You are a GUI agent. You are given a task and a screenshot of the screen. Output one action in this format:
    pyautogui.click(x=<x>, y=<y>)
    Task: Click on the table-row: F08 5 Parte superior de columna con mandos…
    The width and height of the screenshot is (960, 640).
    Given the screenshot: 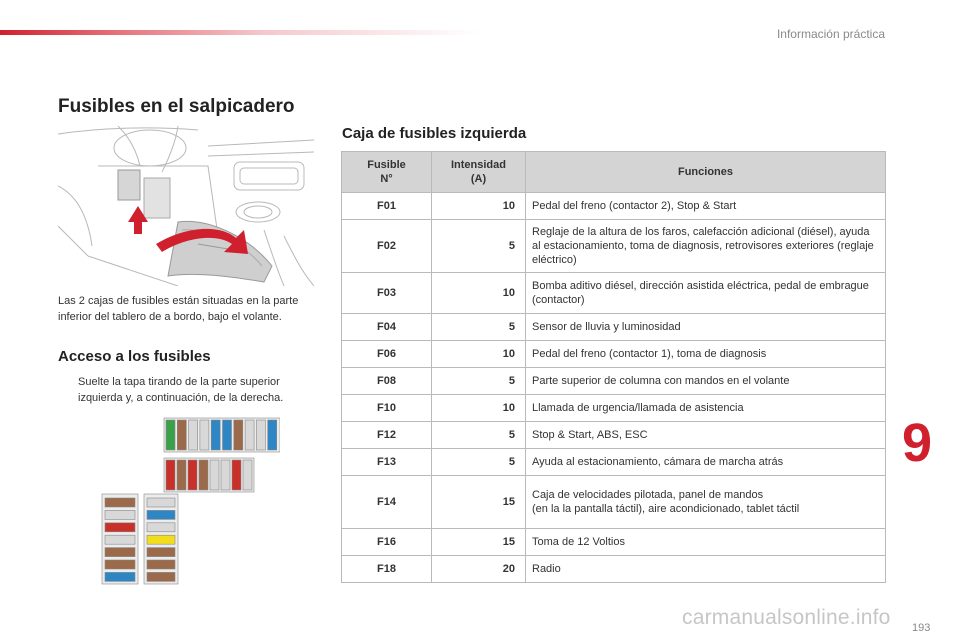 What is the action you would take?
    pyautogui.click(x=613, y=381)
    